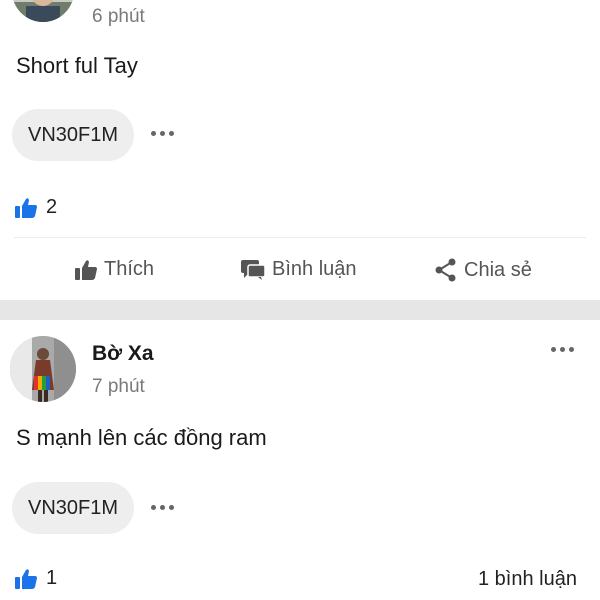  Describe the element at coordinates (253, 269) in the screenshot. I see `comment-icon` at that location.